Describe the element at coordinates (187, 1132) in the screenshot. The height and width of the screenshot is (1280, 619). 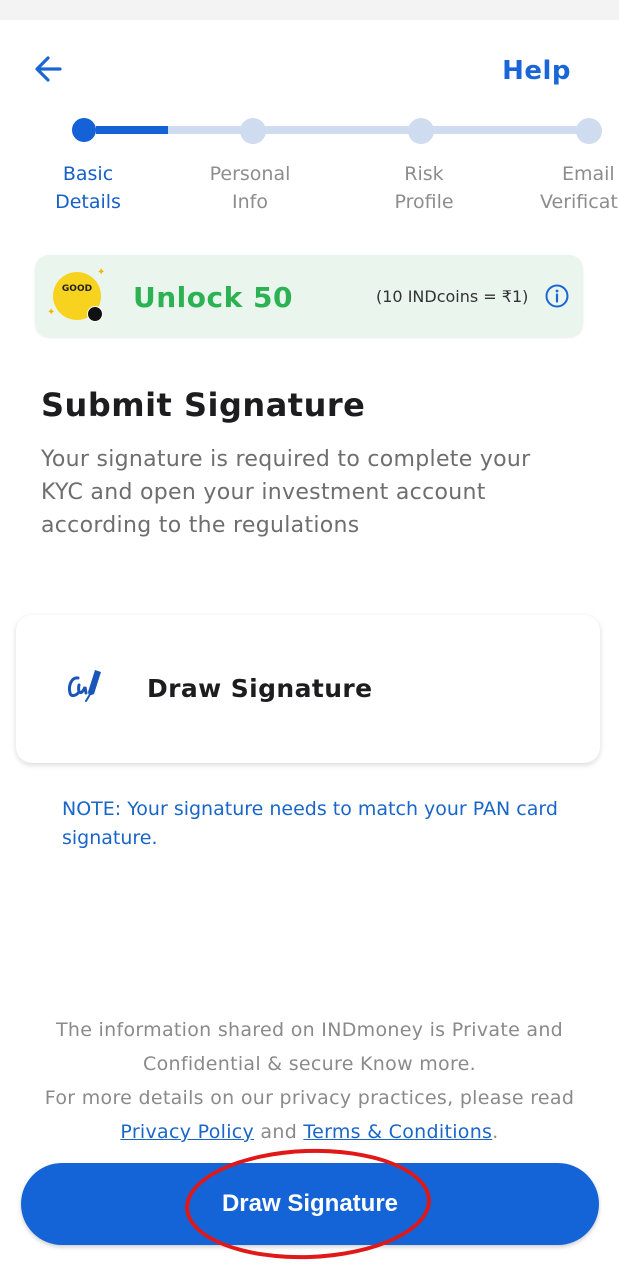
I see `privacy-policy-link: Privacy Policy` at that location.